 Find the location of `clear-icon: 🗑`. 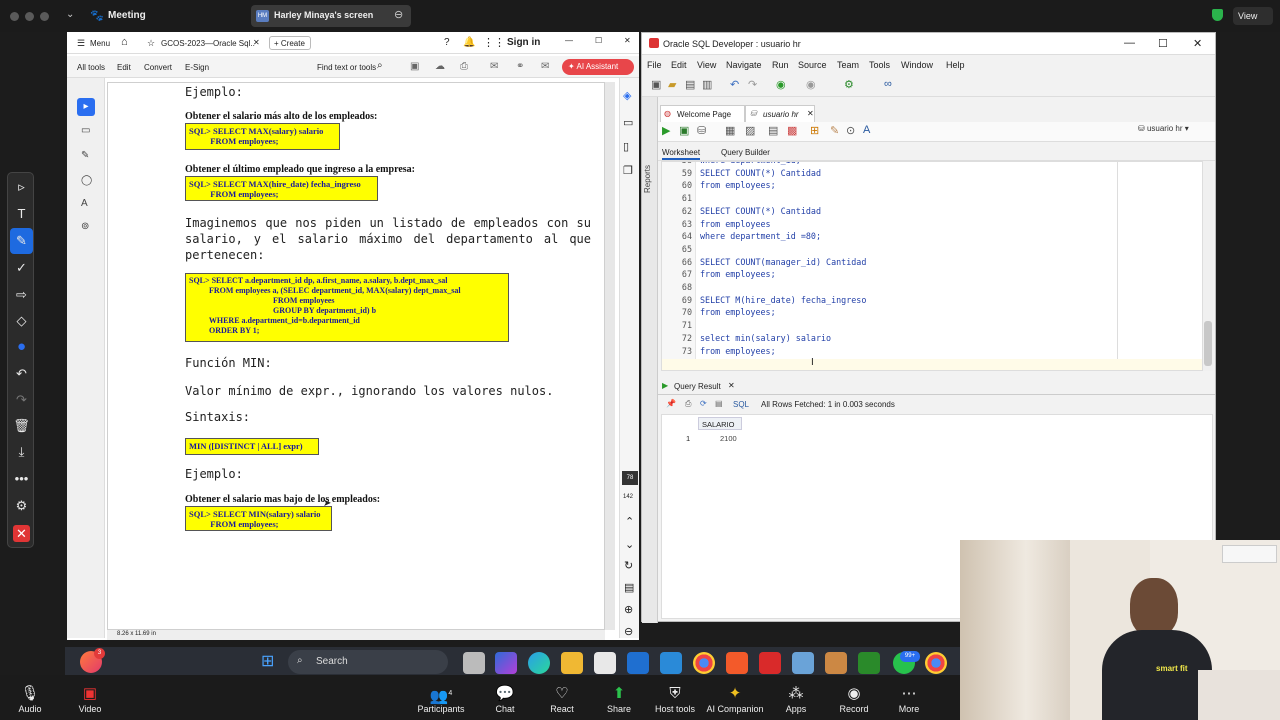

clear-icon: 🗑 is located at coordinates (21, 426).